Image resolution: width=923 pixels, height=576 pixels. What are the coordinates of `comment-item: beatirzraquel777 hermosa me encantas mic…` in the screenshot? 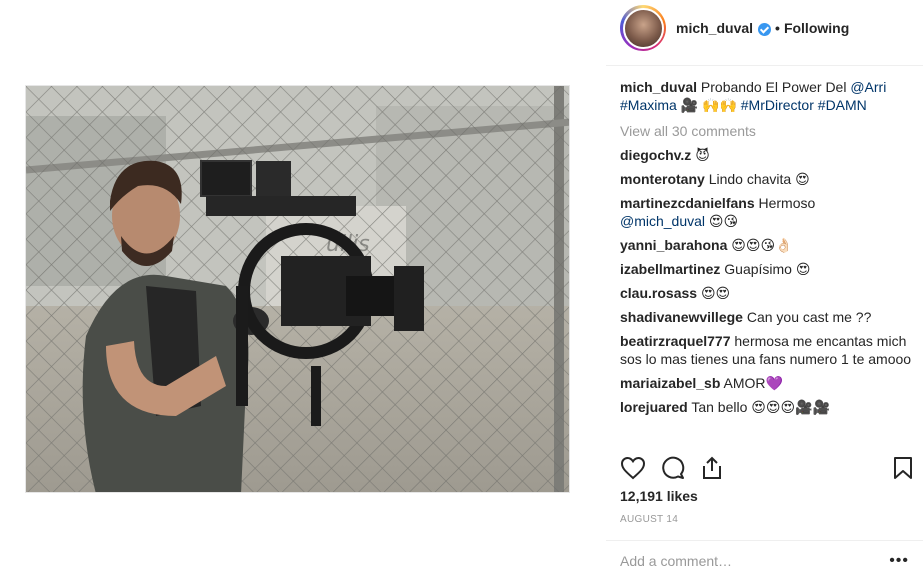 It's located at (768, 350).